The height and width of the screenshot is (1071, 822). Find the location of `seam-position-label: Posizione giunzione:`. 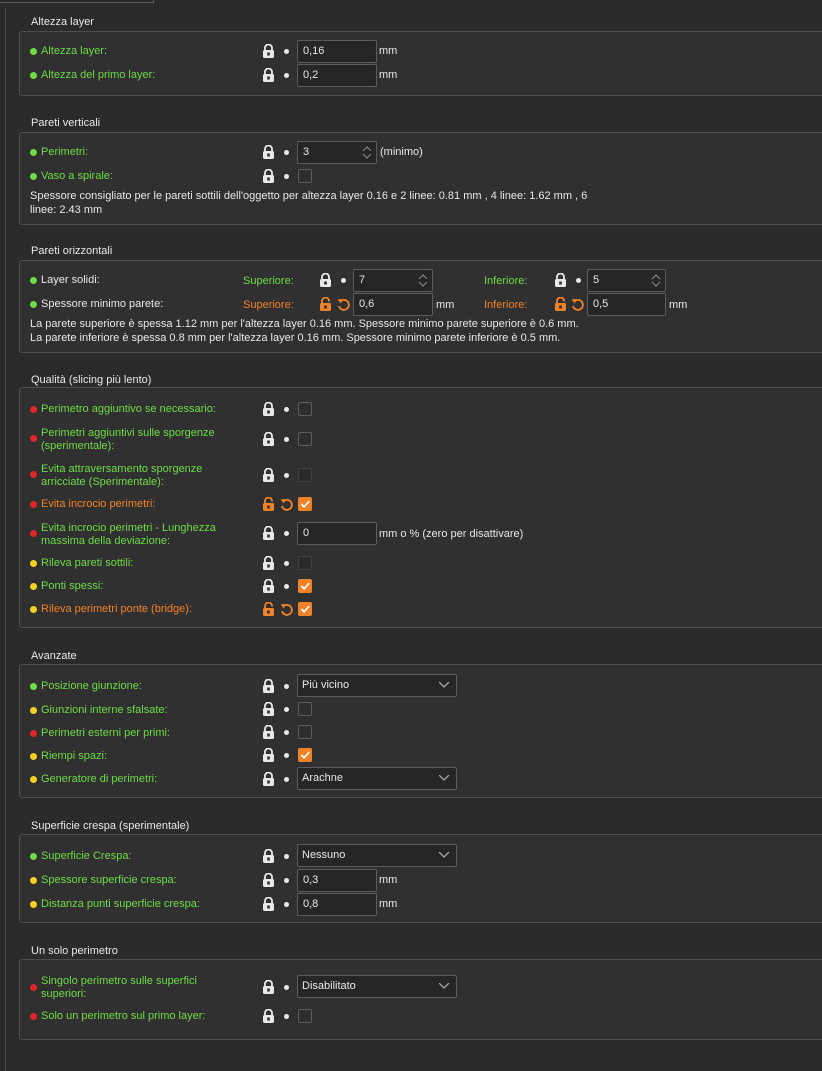

seam-position-label: Posizione giunzione: is located at coordinates (91, 686).